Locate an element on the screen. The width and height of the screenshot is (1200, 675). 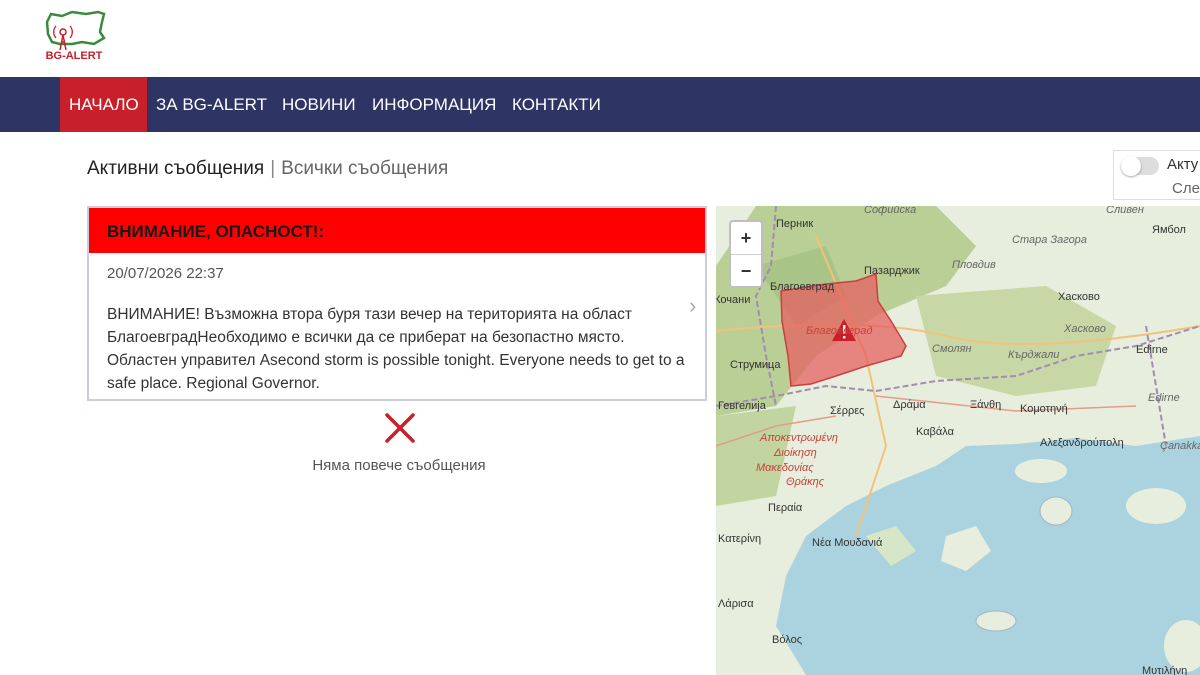
tab-active-messages: Активни съобщения is located at coordinates (175, 168).